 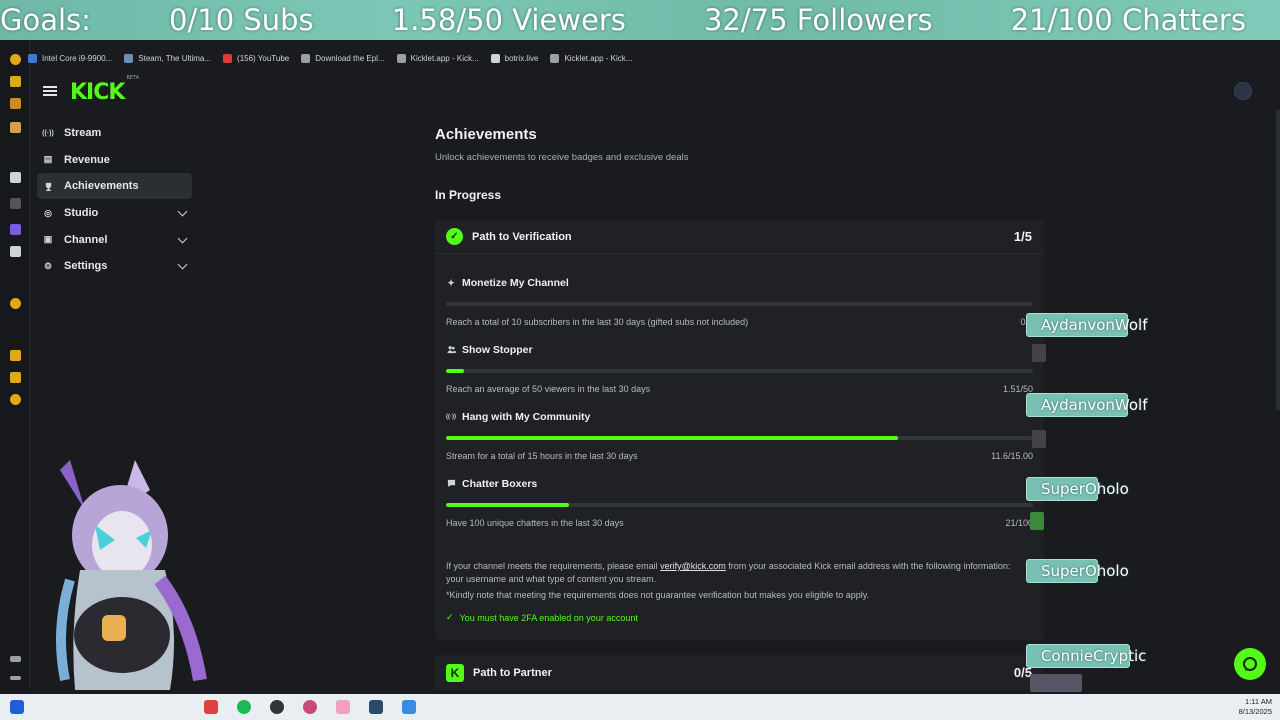 What do you see at coordinates (1086, 325) in the screenshot?
I see `chat-username: AydanvonWolf` at bounding box center [1086, 325].